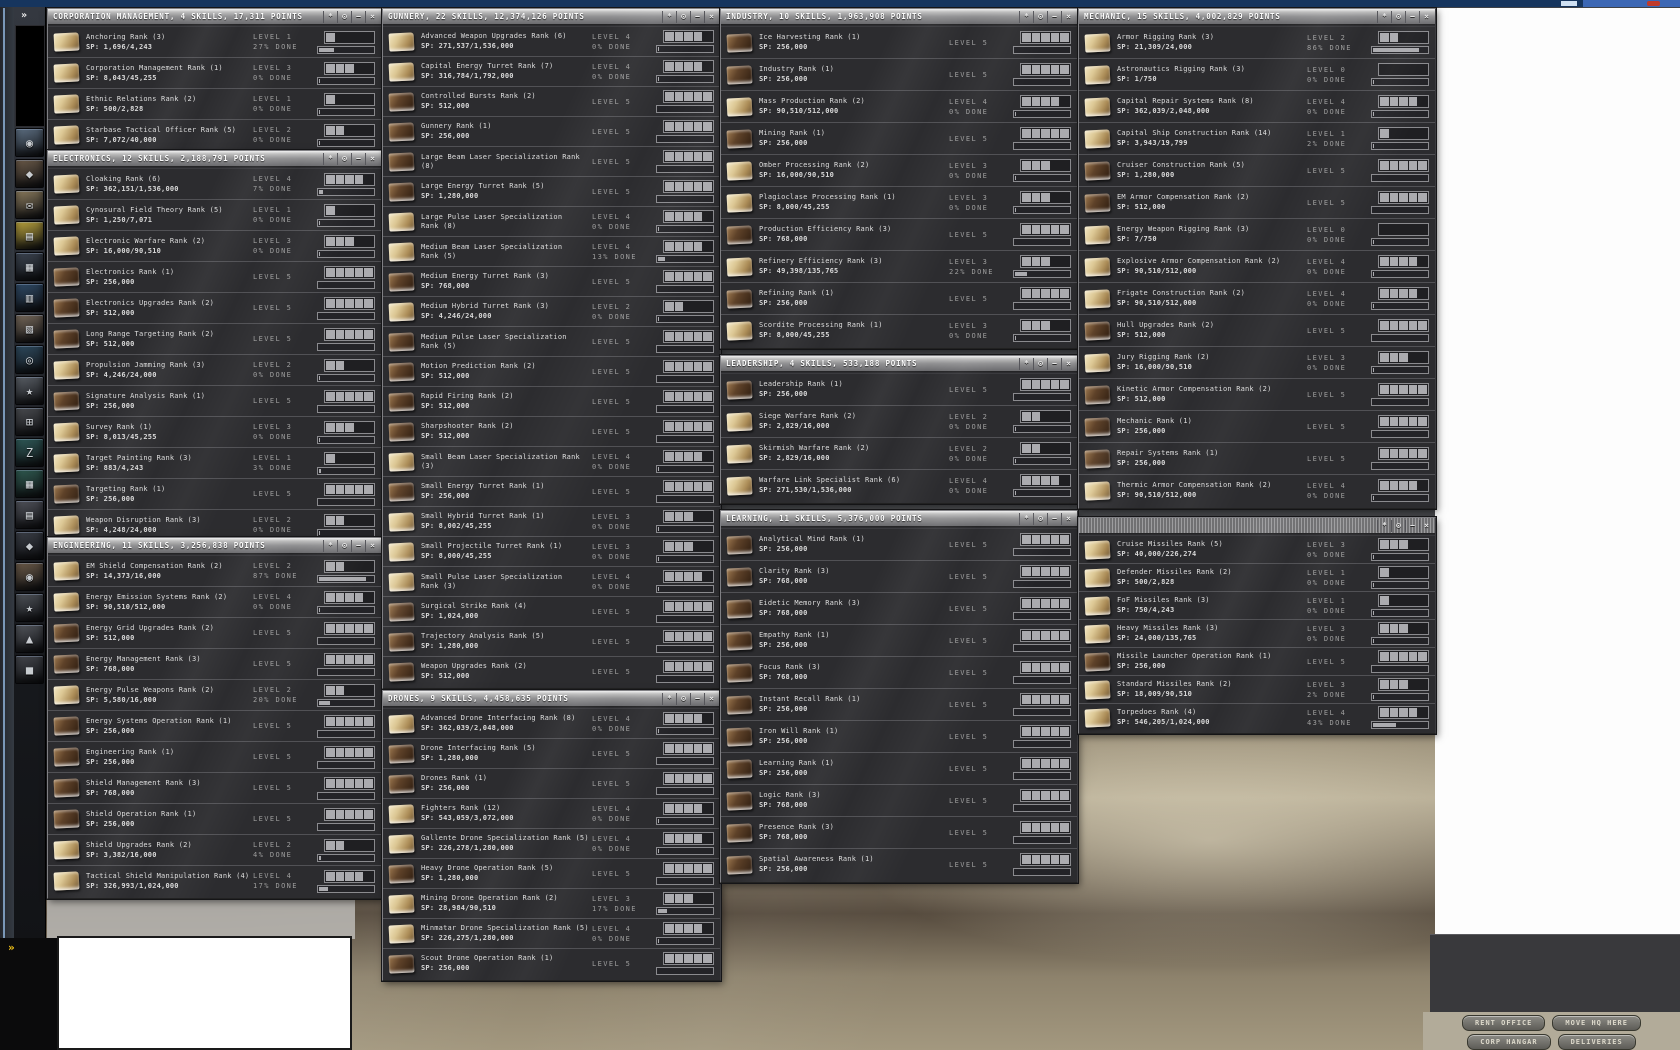 This screenshot has width=1680, height=1050. Describe the element at coordinates (29, 638) in the screenshot. I see `ship-hangar-icon: ▲` at that location.